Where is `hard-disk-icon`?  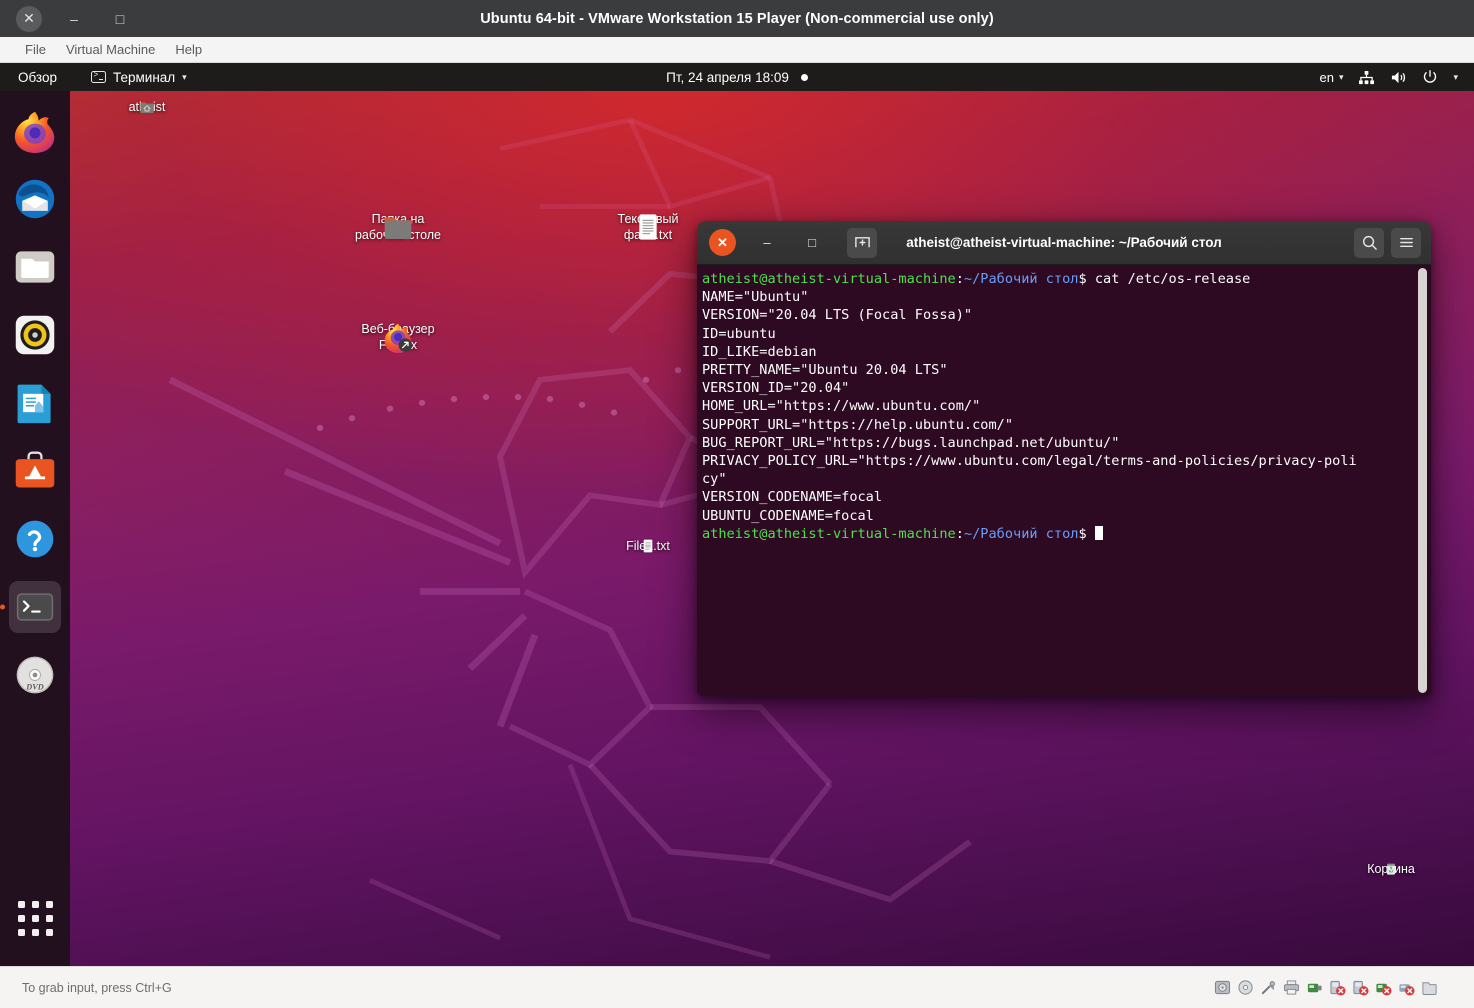
hard-disk-icon is located at coordinates (1222, 987).